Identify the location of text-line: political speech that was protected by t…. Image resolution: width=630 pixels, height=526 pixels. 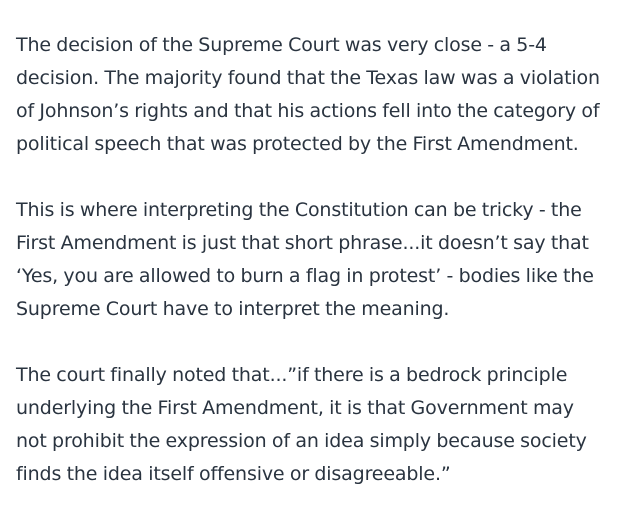
(297, 144).